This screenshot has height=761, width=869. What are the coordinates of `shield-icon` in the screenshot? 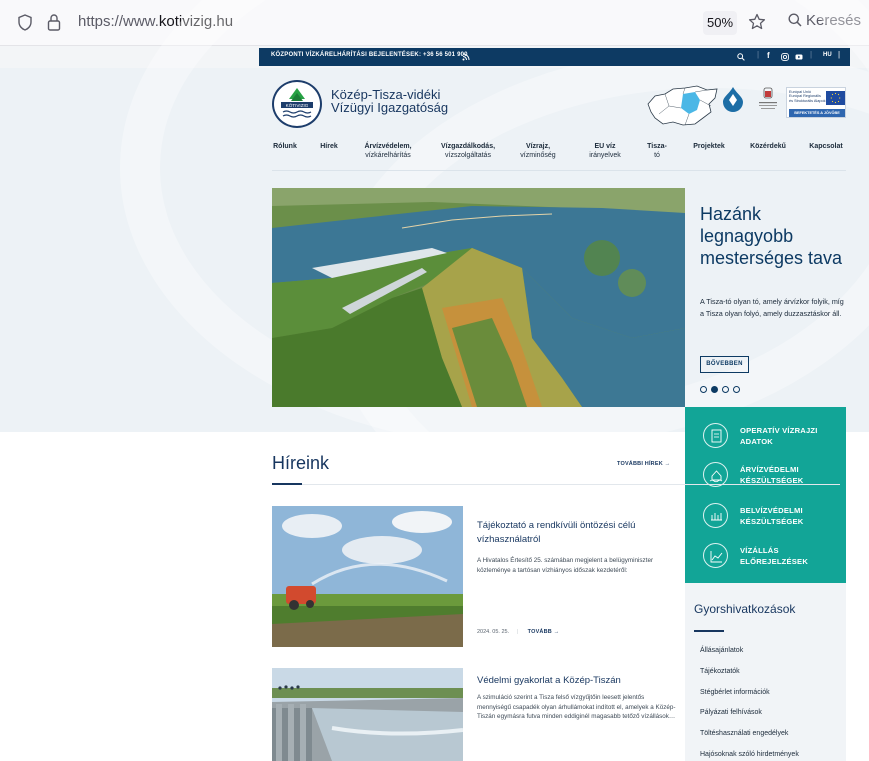 It's located at (25, 22).